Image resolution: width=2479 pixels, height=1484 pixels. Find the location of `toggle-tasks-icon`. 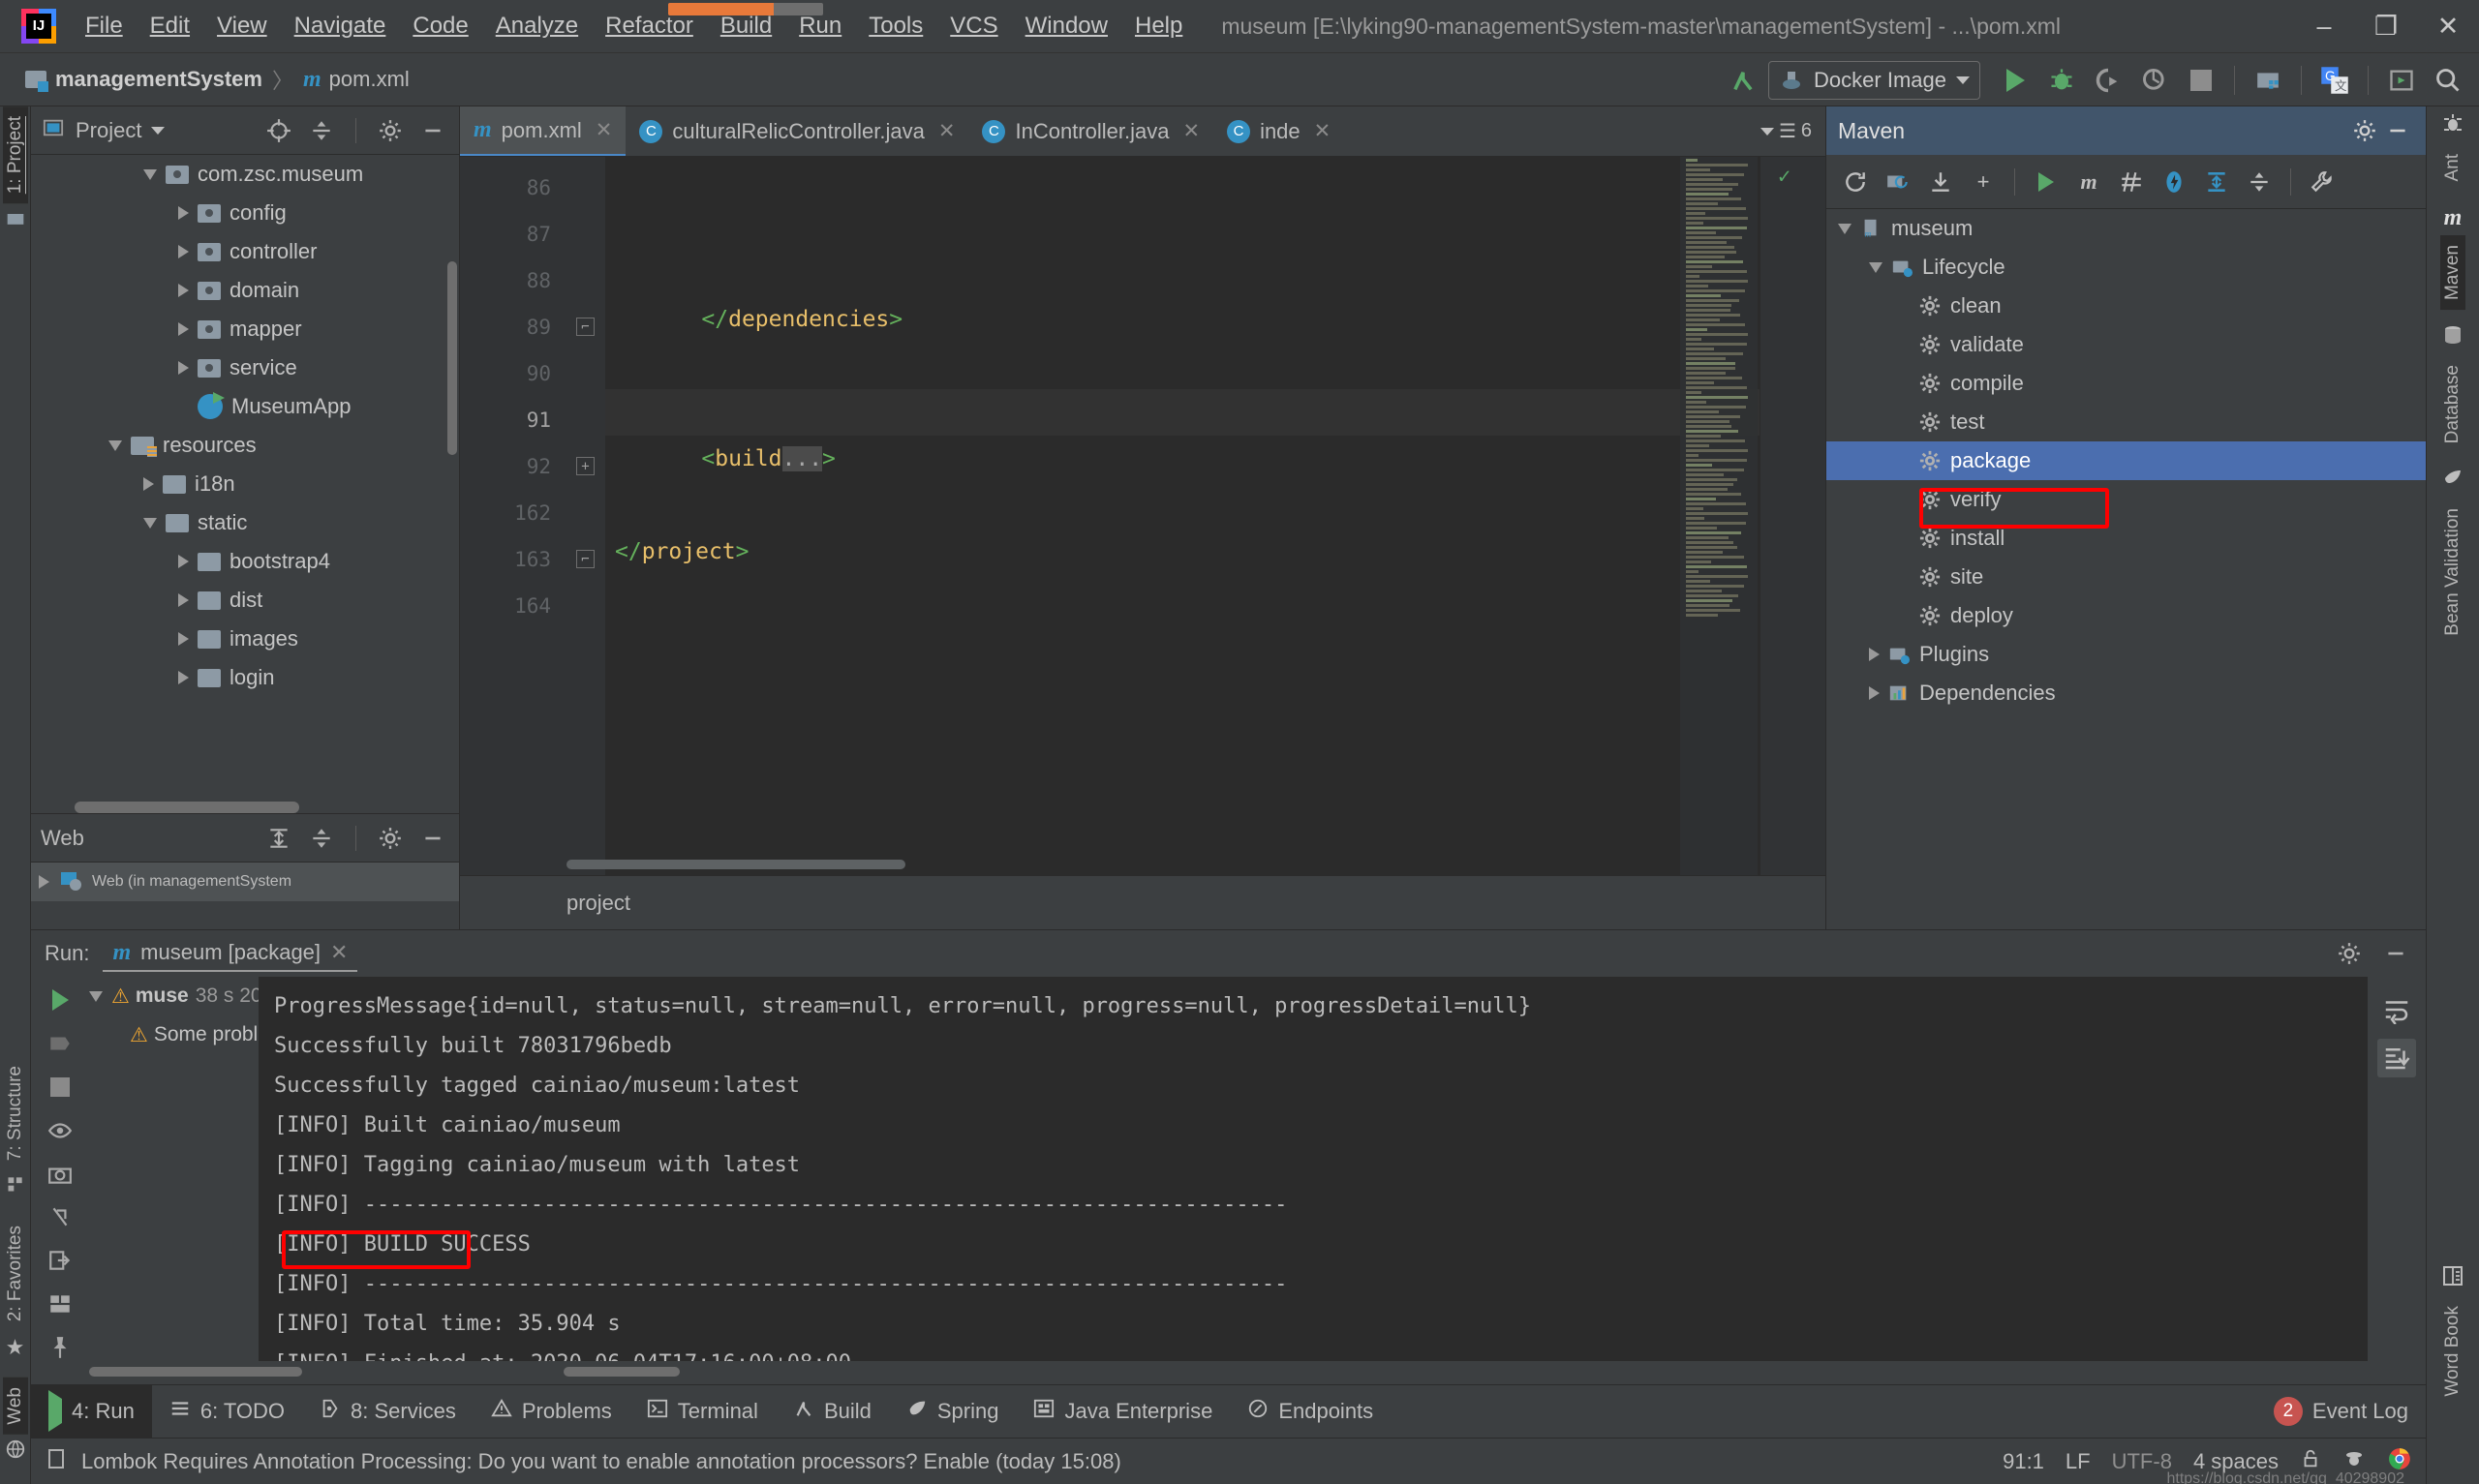

toggle-tasks-icon is located at coordinates (60, 1044).